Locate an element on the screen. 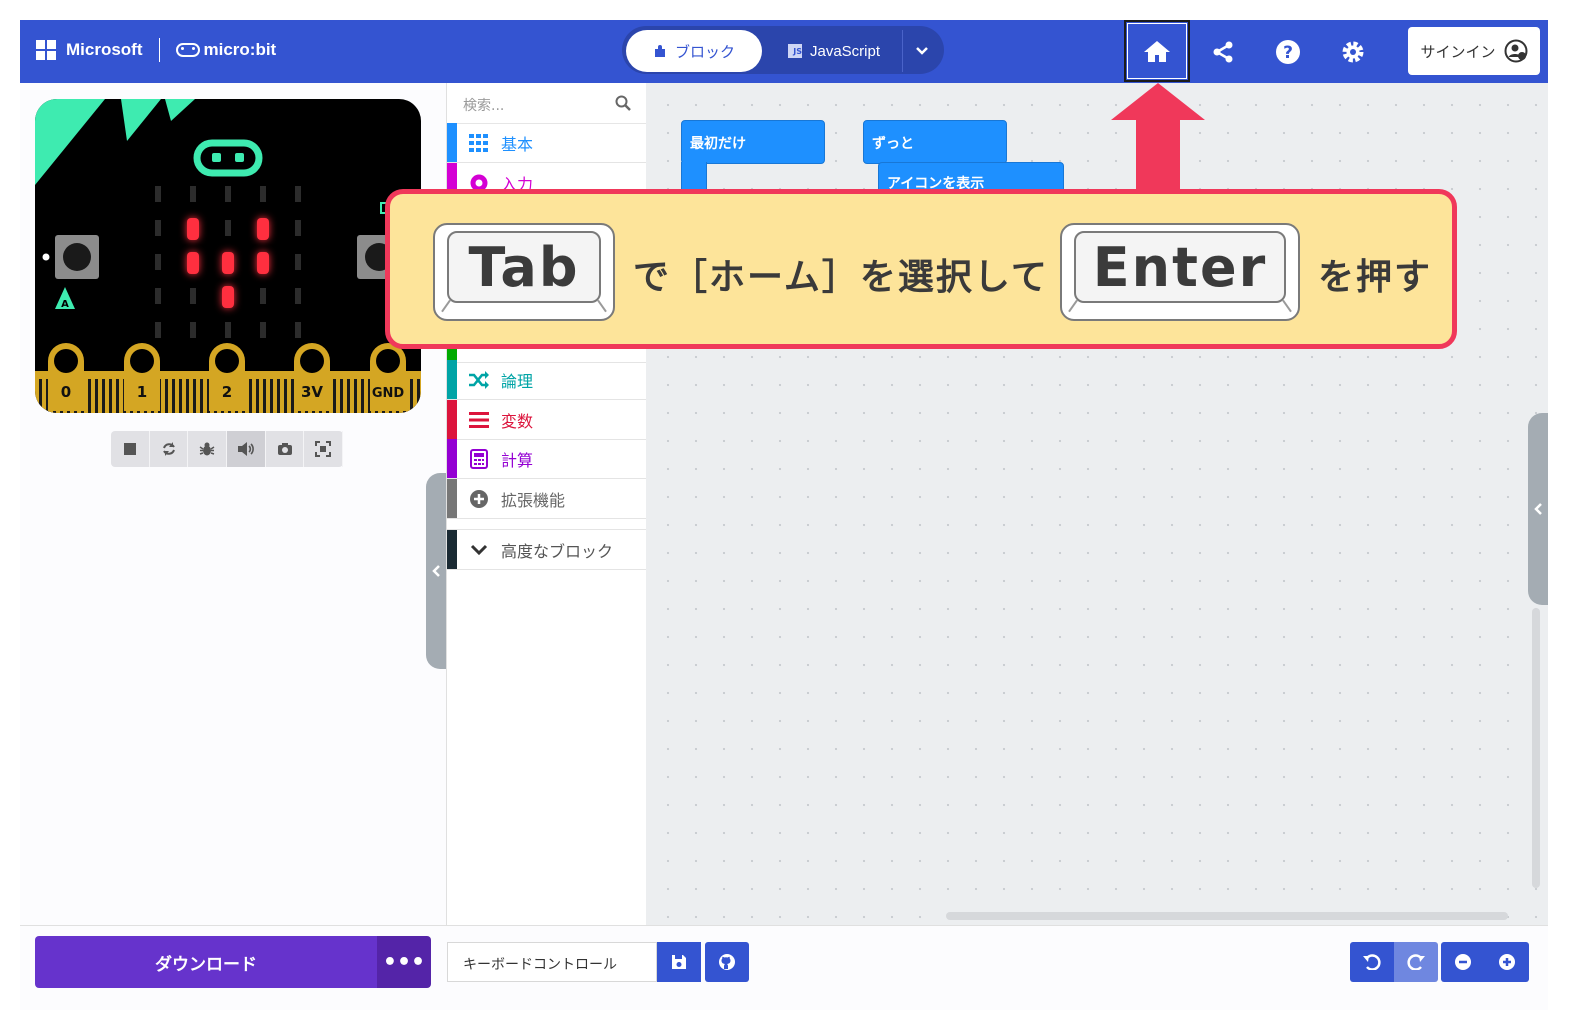  workspace-scrollbar-horizontal is located at coordinates (1227, 916).